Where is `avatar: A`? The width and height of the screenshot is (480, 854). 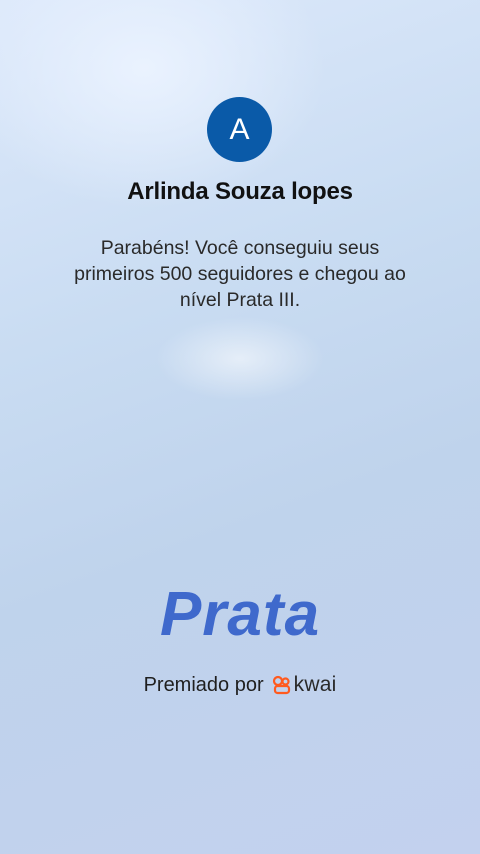
avatar: A is located at coordinates (239, 129).